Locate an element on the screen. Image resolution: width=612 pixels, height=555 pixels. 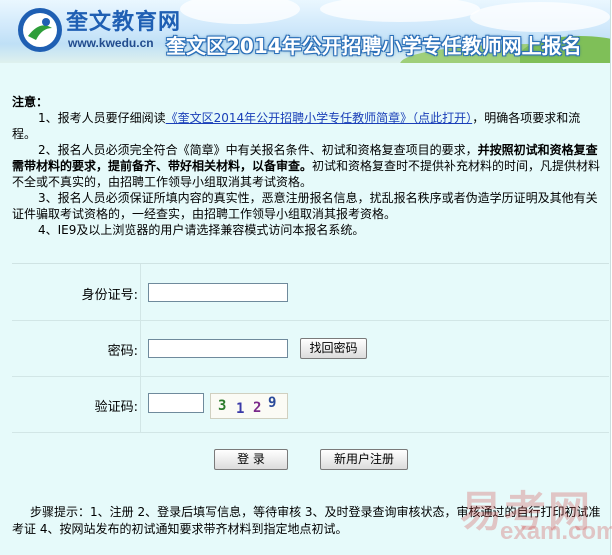
register-button: 新用户注册 is located at coordinates (364, 459).